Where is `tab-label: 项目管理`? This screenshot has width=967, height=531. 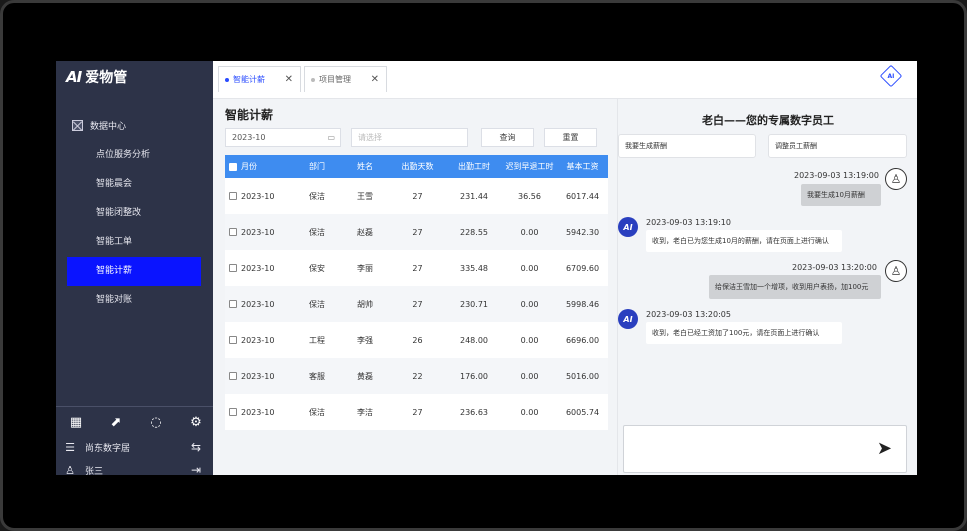
tab-label: 项目管理 is located at coordinates (335, 79).